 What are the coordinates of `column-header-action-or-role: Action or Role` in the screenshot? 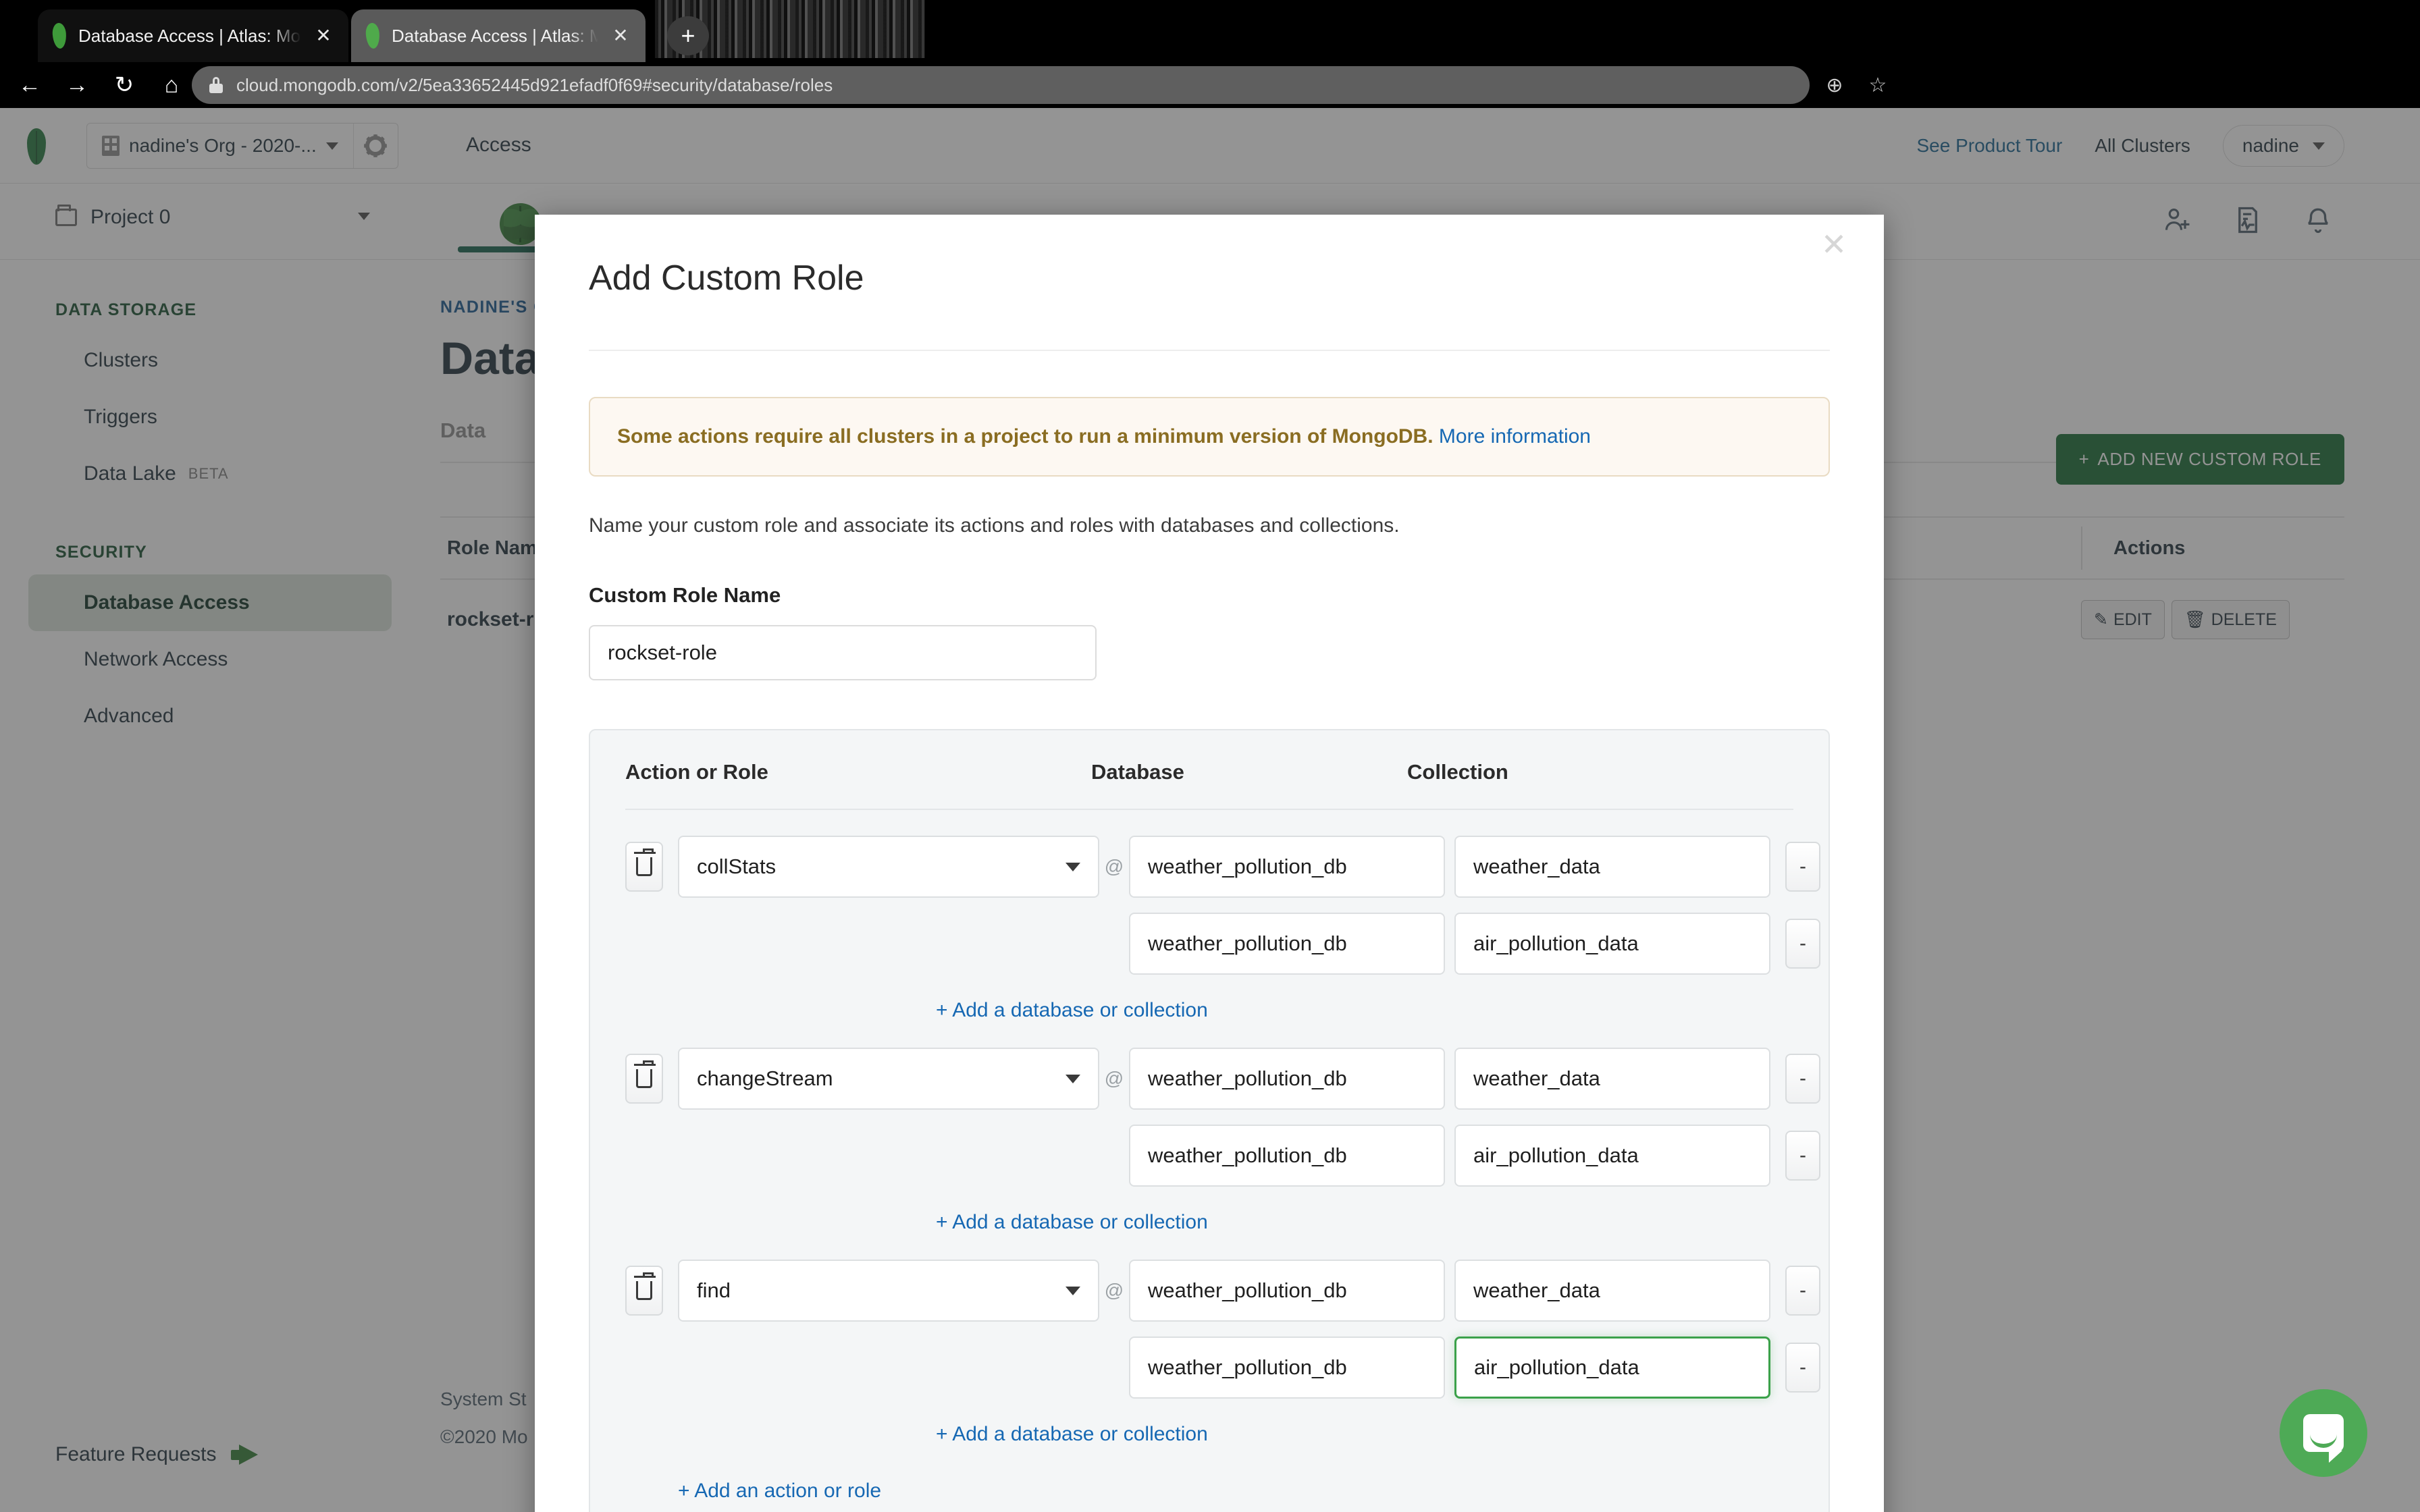 It's located at (696, 772).